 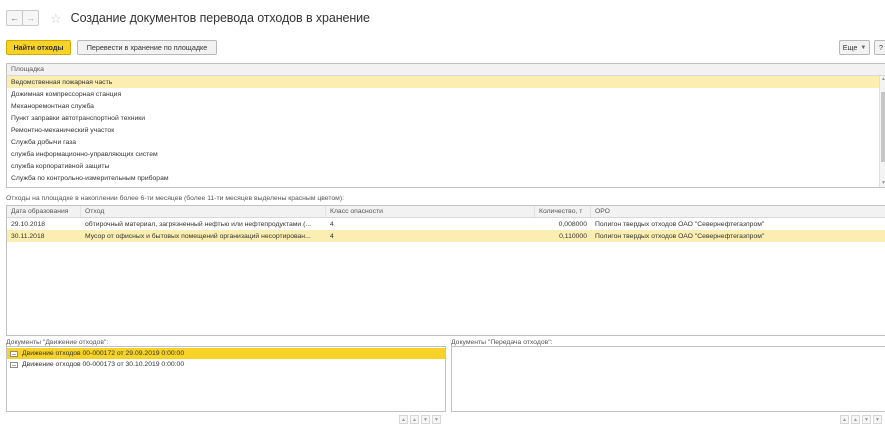 I want to click on sites-row: Служба добычи газа, so click(x=443, y=142).